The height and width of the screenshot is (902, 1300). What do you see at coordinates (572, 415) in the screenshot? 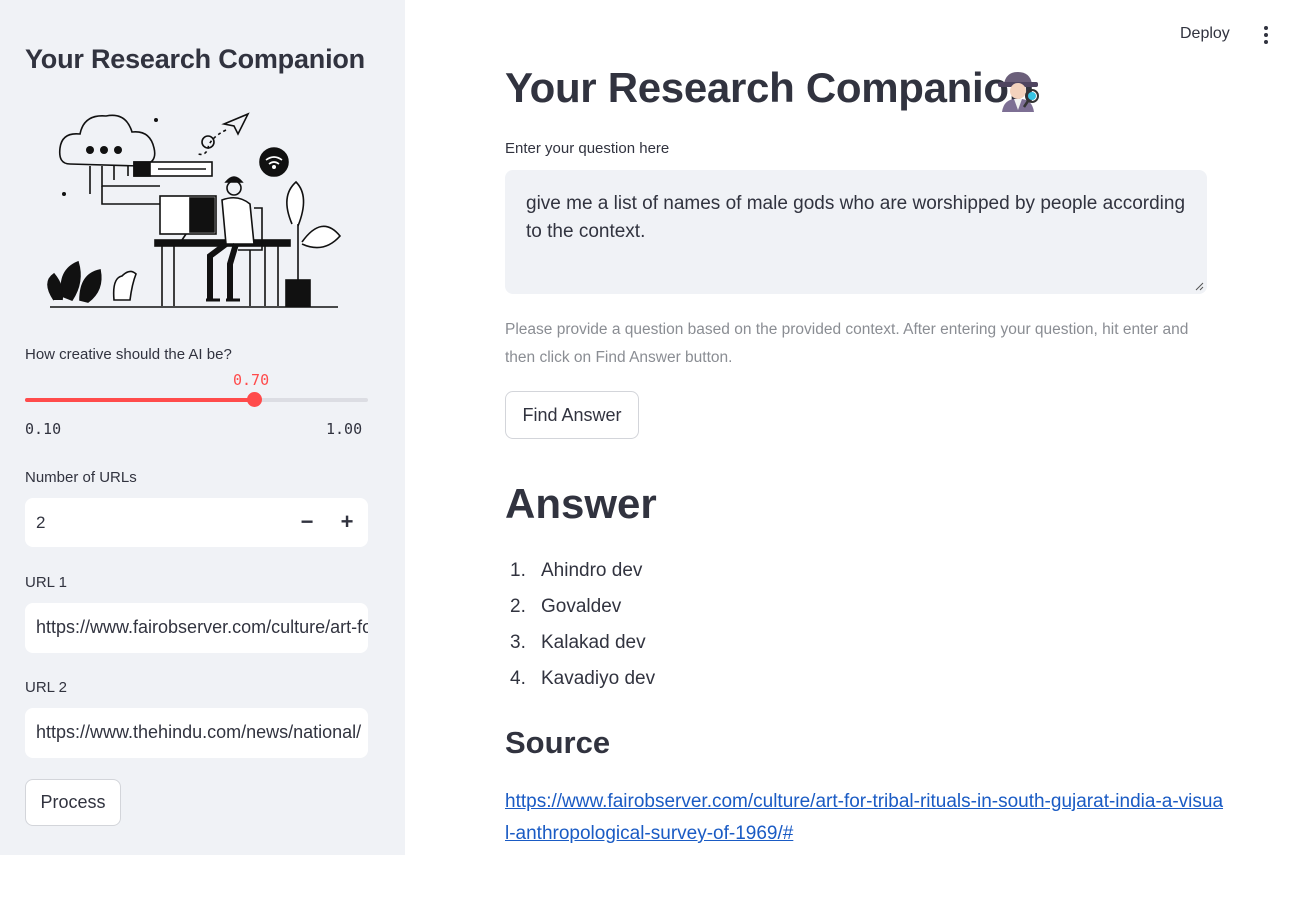
I see `find-answer-button: Find Answer` at bounding box center [572, 415].